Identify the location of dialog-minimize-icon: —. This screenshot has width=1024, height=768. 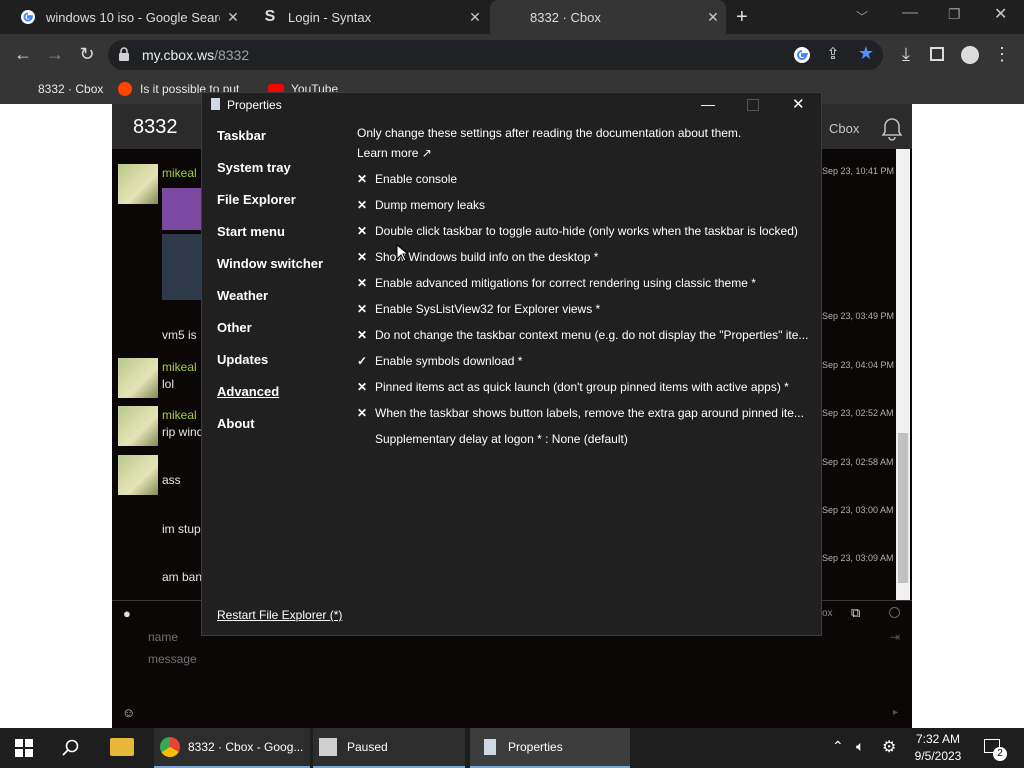
(708, 104).